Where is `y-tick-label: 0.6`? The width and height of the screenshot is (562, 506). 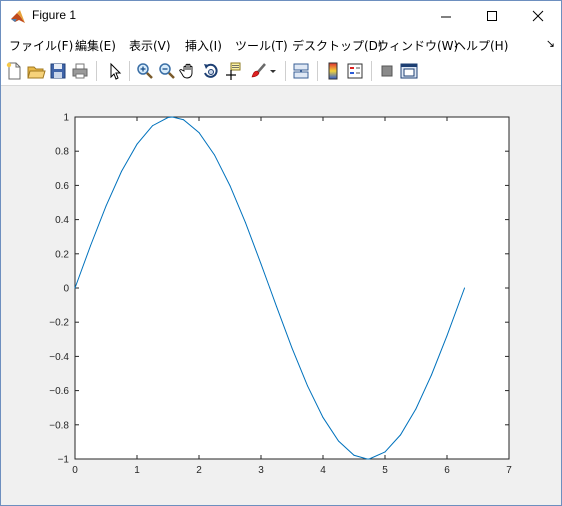 y-tick-label: 0.6 is located at coordinates (62, 186).